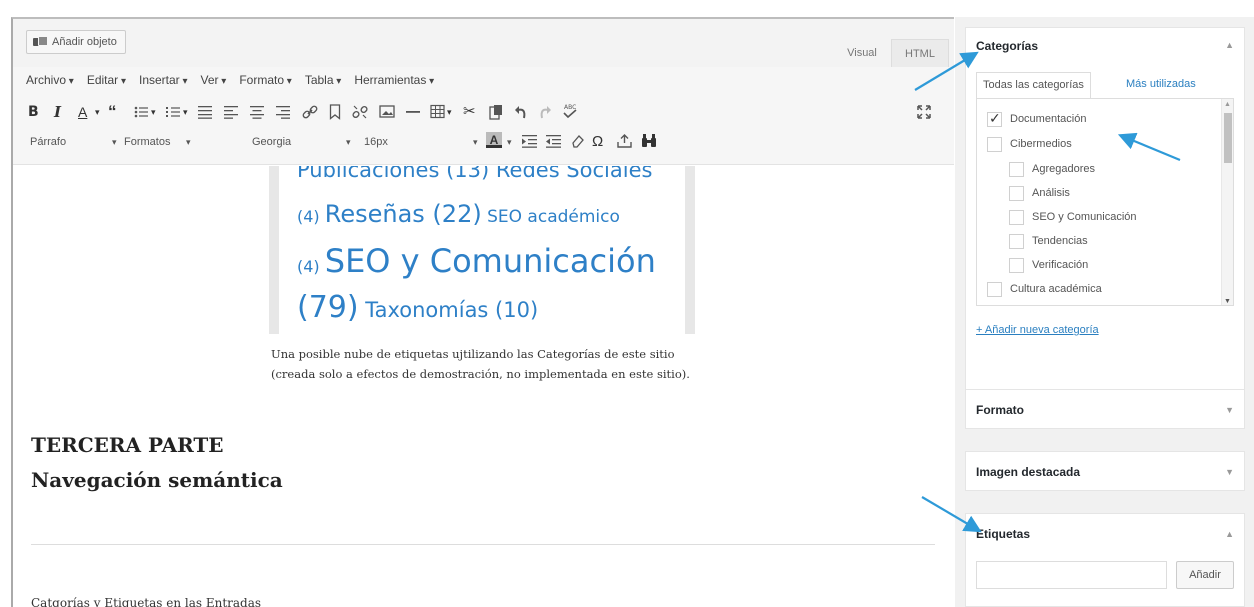 This screenshot has height=607, width=1254. I want to click on tag-cloud-term: SEO y Comunicación, so click(490, 261).